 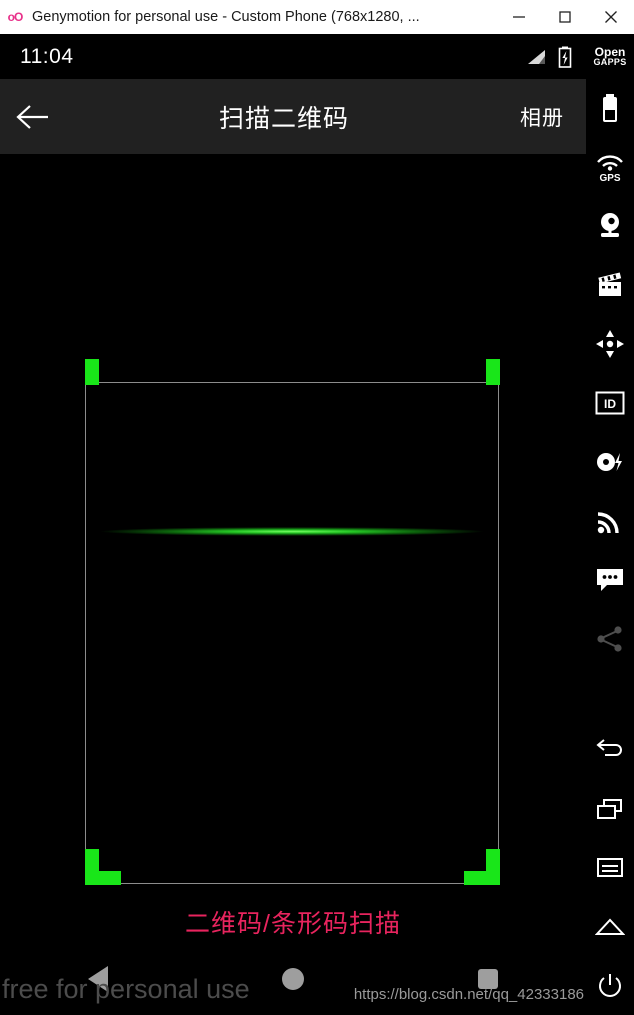 I want to click on power-icon, so click(x=610, y=985).